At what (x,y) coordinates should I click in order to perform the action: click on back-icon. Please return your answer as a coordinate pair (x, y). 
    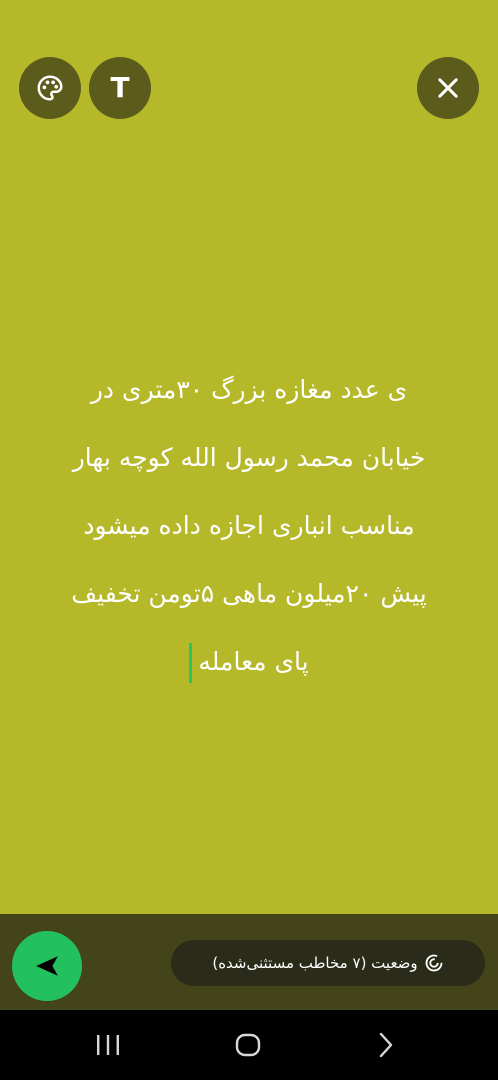
    Looking at the image, I should click on (386, 1045).